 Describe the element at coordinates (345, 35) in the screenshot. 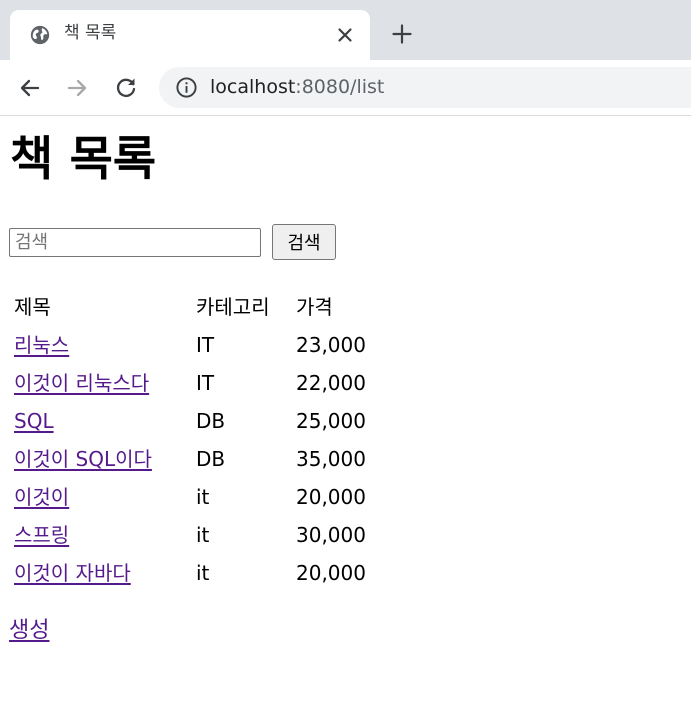

I see `close-icon` at that location.